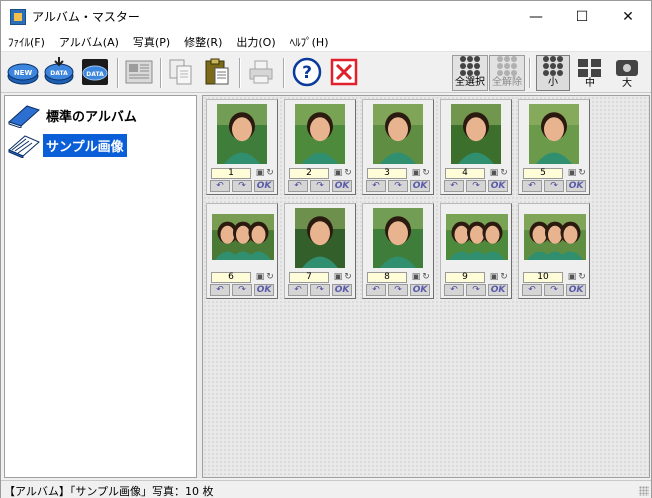 The width and height of the screenshot is (652, 498). What do you see at coordinates (344, 72) in the screenshot?
I see `delete-button` at bounding box center [344, 72].